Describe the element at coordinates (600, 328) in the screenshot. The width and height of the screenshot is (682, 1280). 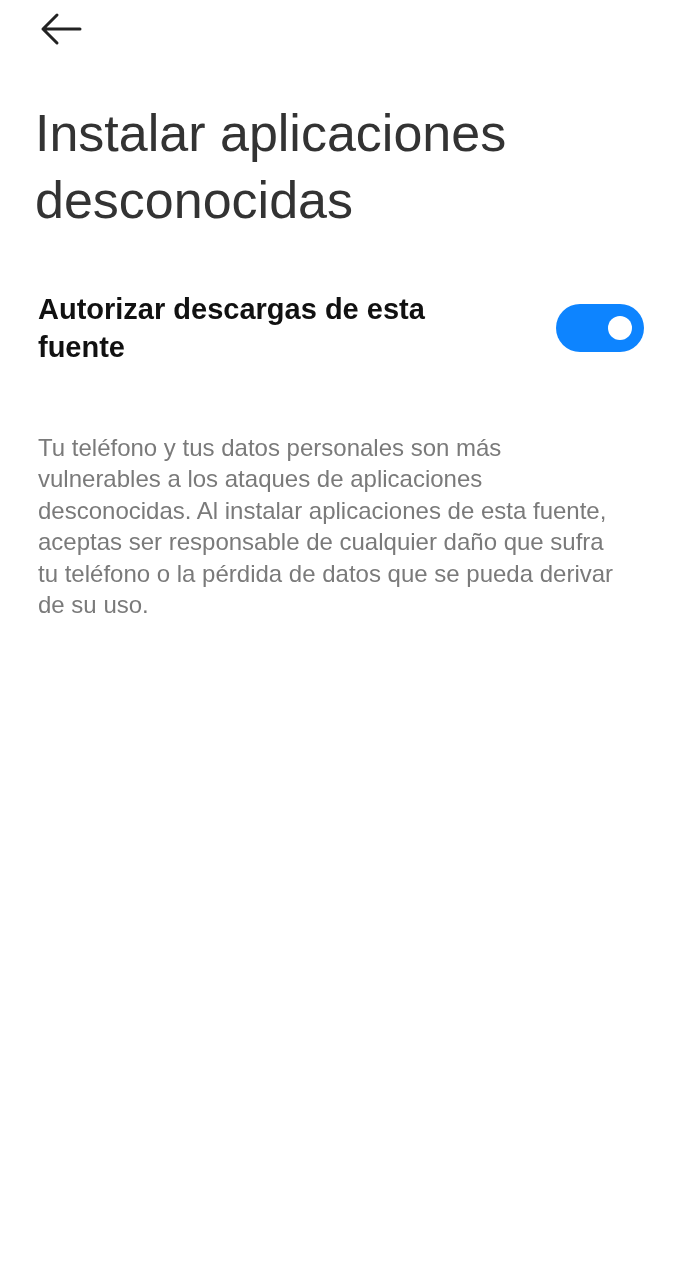
I see `toggle-switch` at that location.